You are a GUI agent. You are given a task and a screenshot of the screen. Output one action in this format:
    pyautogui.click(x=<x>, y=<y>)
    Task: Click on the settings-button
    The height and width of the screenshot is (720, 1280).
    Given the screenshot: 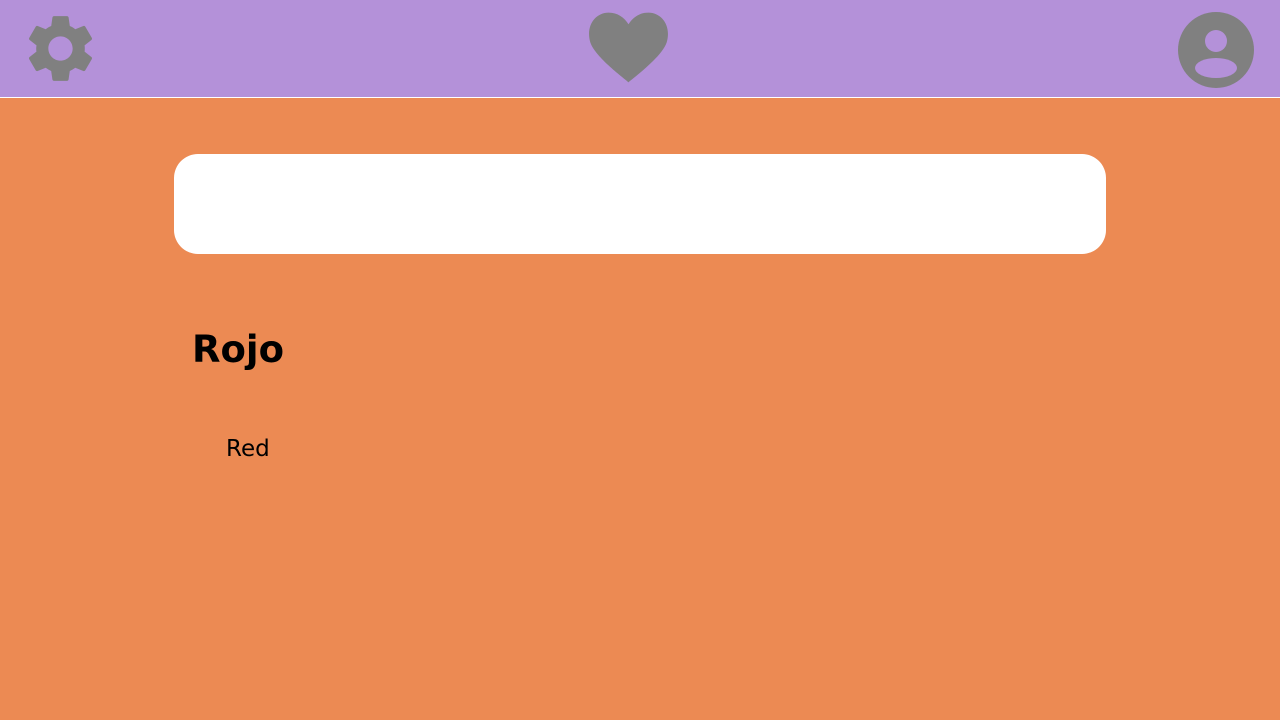 What is the action you would take?
    pyautogui.click(x=60, y=48)
    